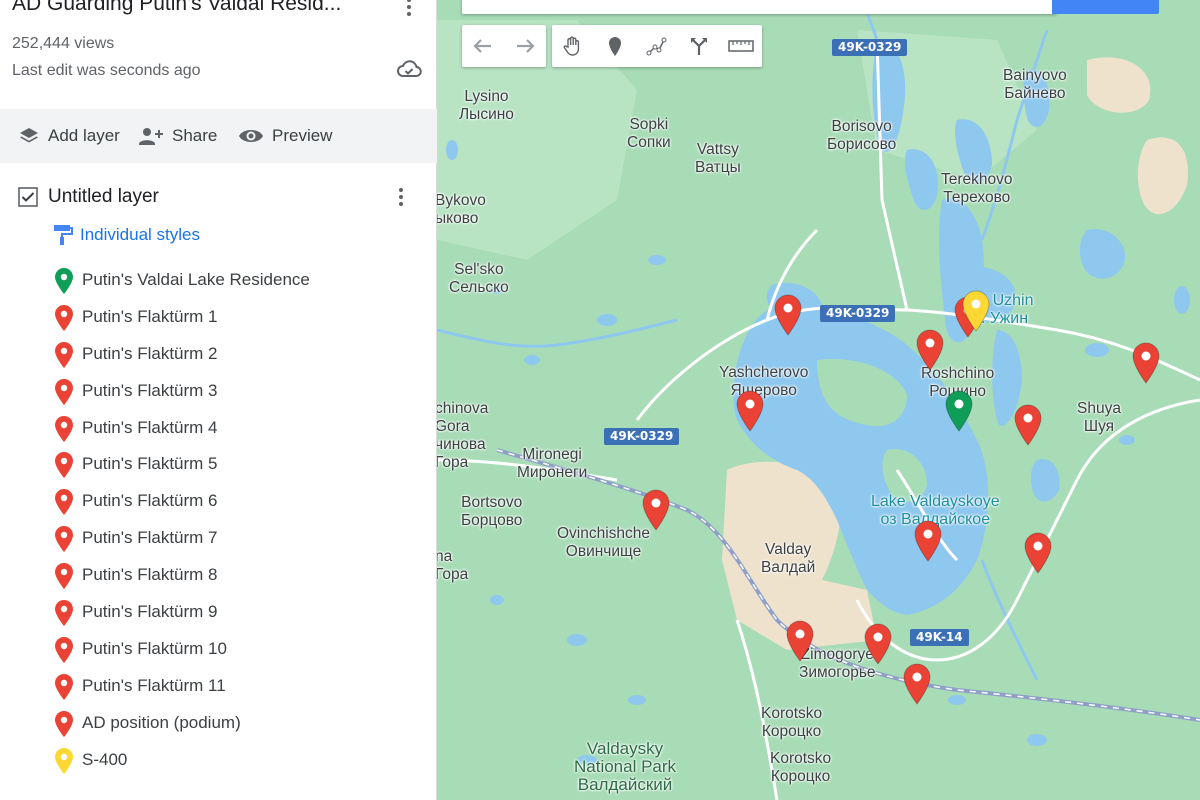 Image resolution: width=1200 pixels, height=800 pixels. Describe the element at coordinates (699, 46) in the screenshot. I see `directions-button` at that location.